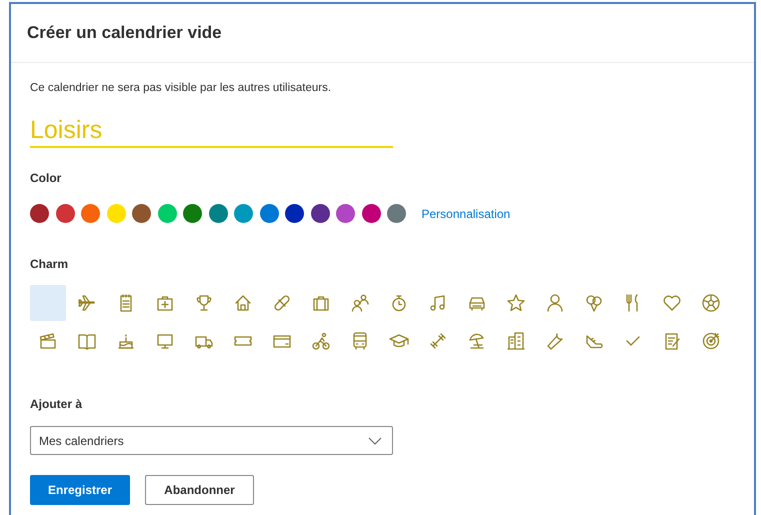 The width and height of the screenshot is (761, 515). I want to click on trophy-icon, so click(204, 303).